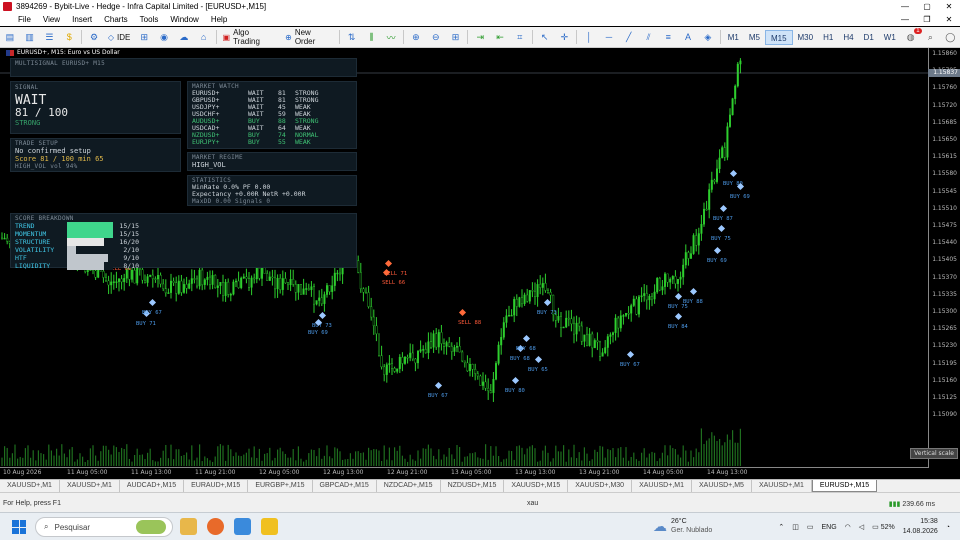  What do you see at coordinates (536, 486) in the screenshot?
I see `chart-tab: XAUUSD+,M15` at bounding box center [536, 486].